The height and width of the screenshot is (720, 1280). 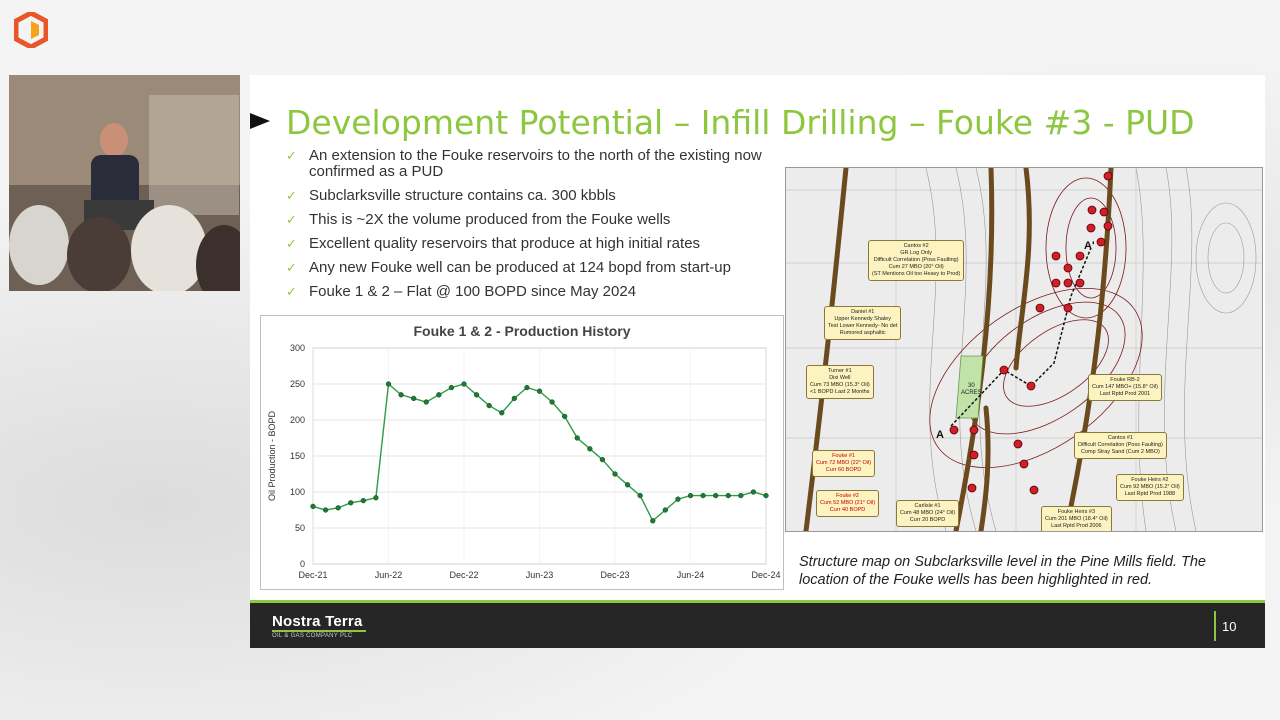 I want to click on speaker-camera-feed, so click(x=124, y=183).